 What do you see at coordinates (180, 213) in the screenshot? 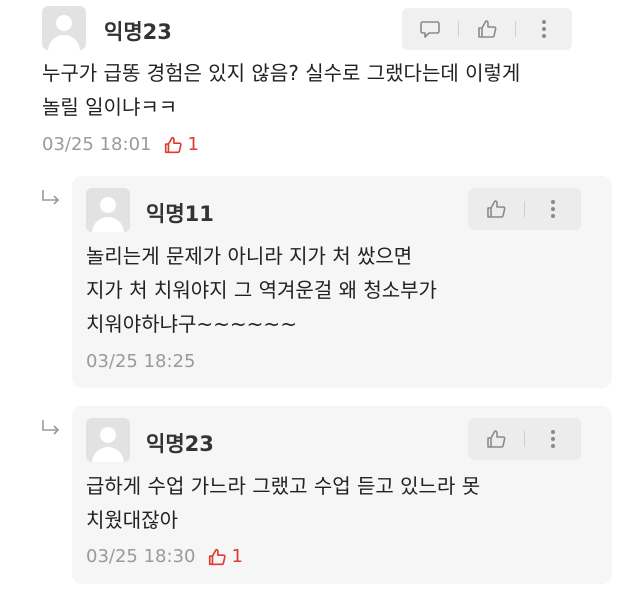
I see `author-name: 익명11` at bounding box center [180, 213].